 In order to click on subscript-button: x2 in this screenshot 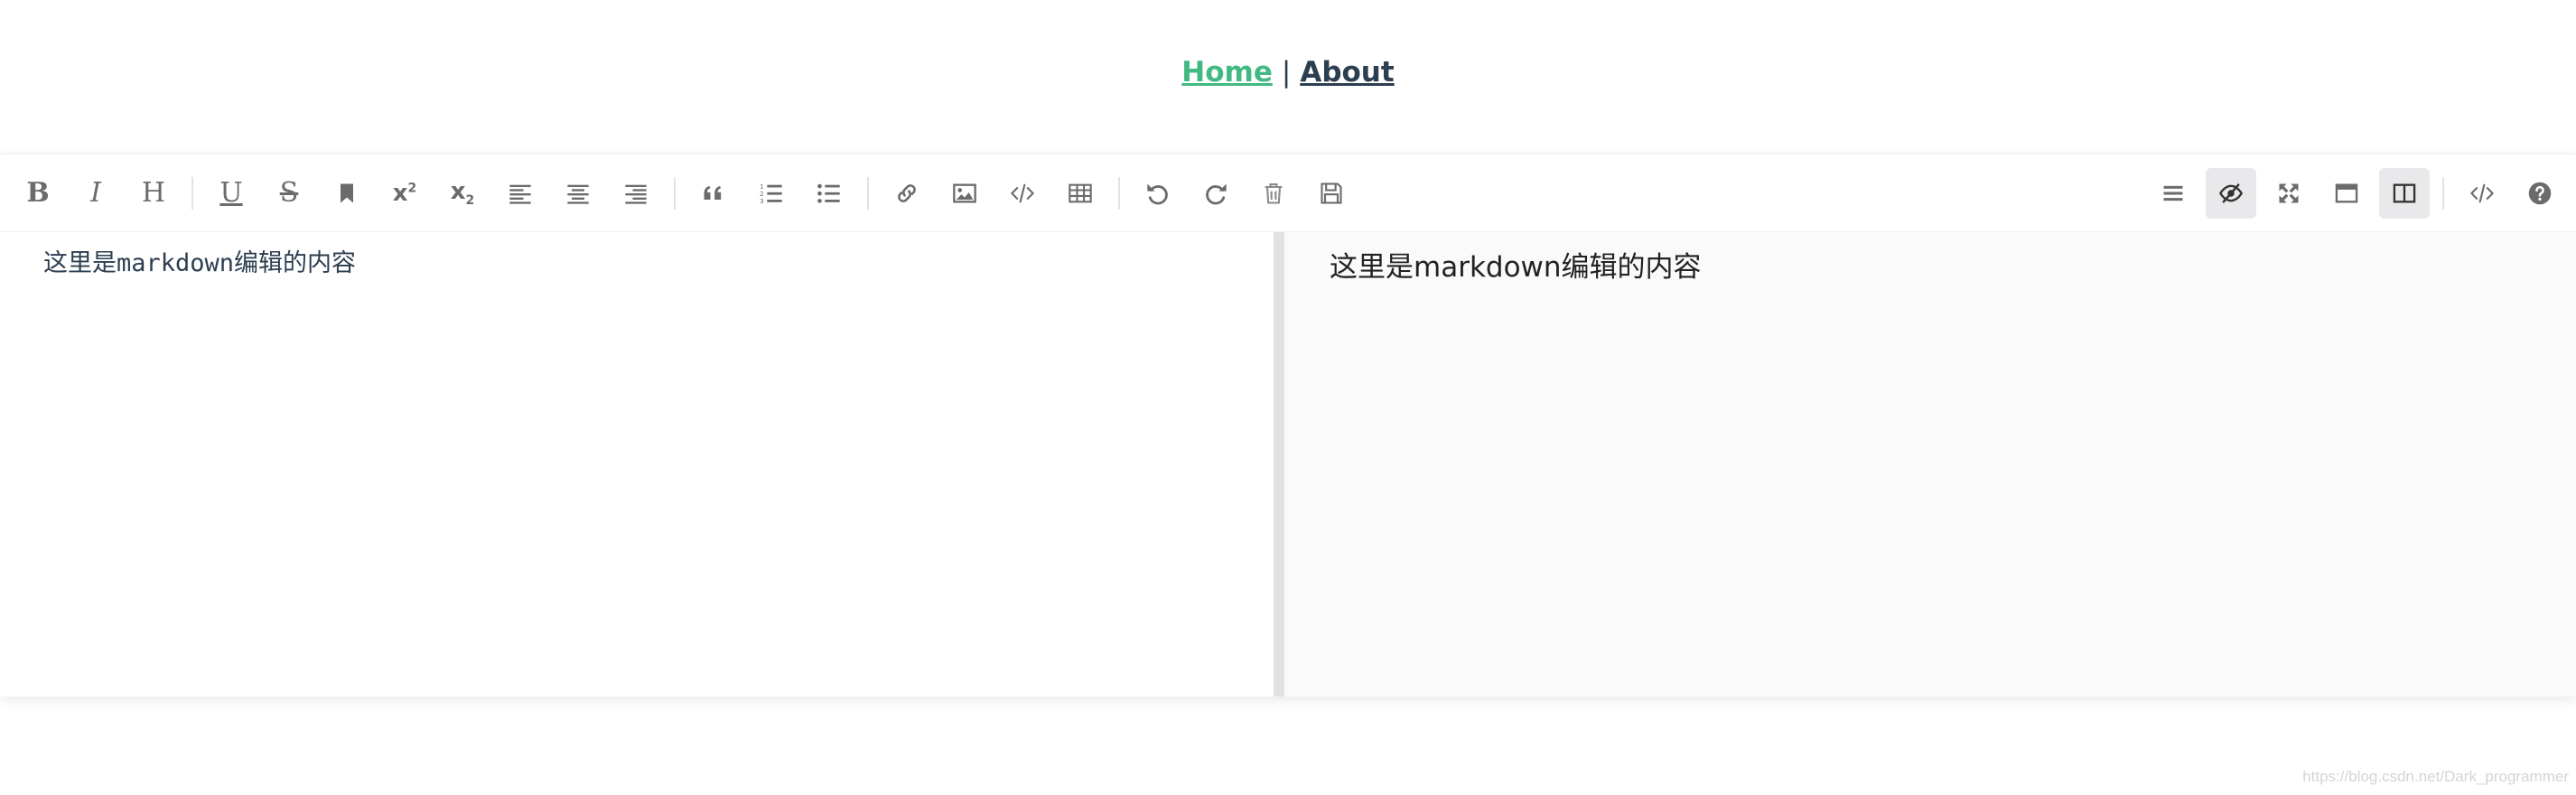, I will do `click(462, 193)`.